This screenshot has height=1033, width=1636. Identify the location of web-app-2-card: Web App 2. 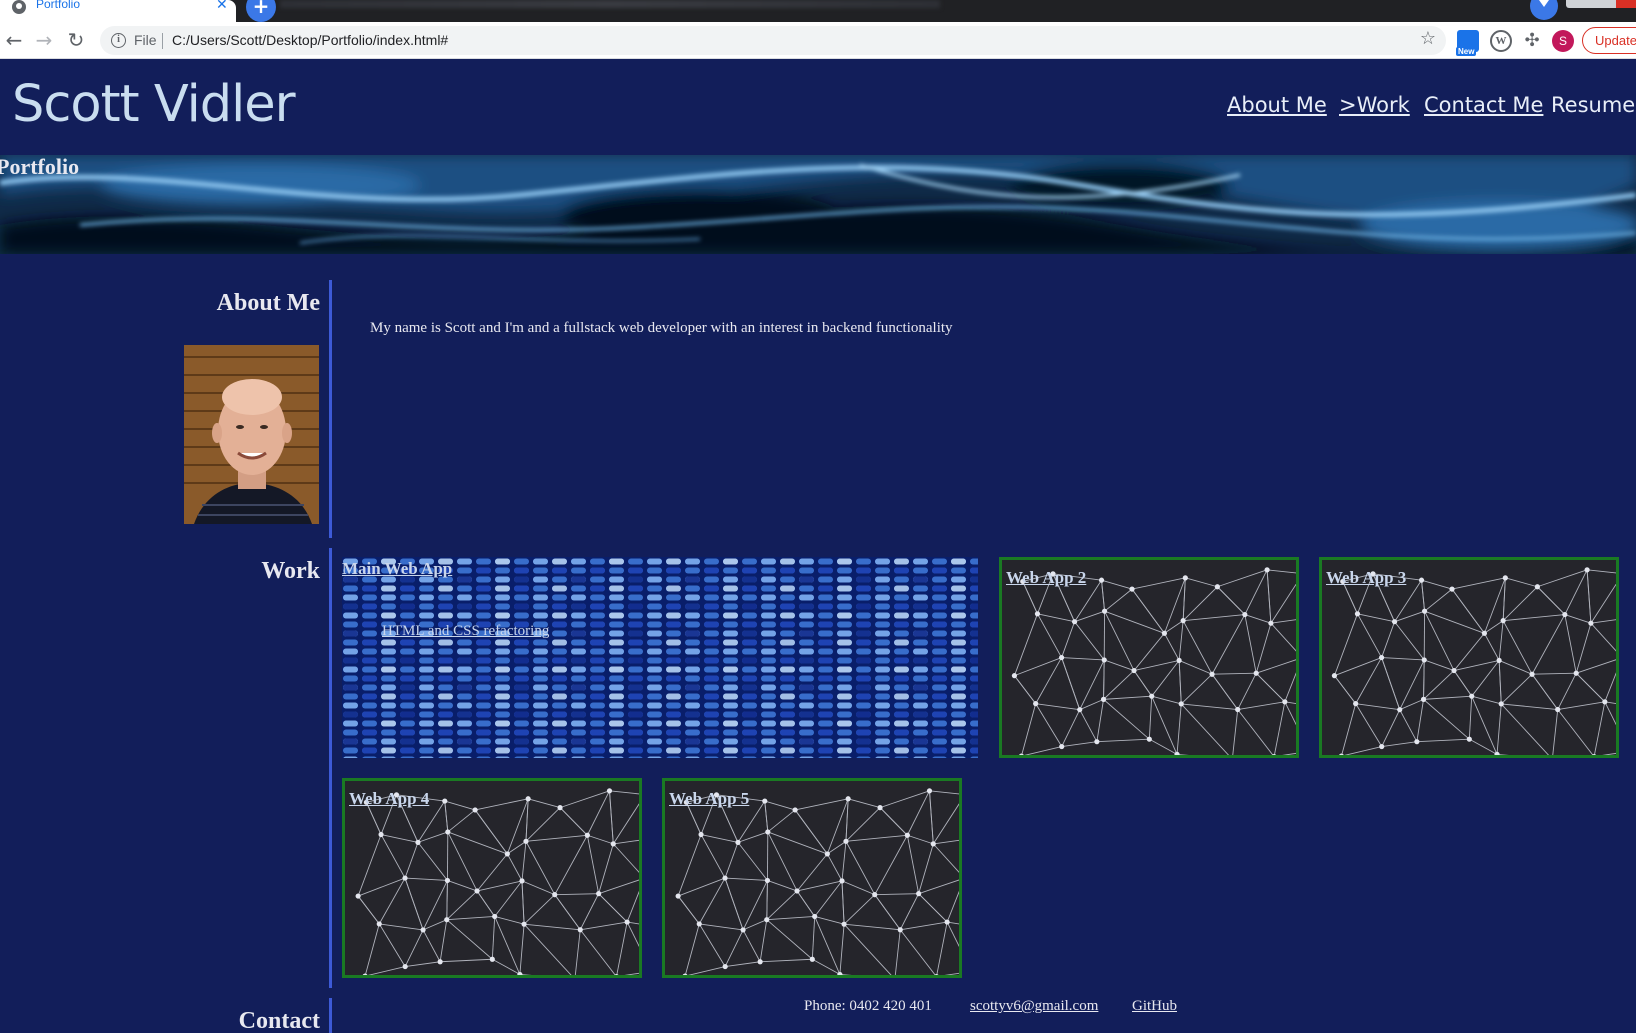
(1149, 657).